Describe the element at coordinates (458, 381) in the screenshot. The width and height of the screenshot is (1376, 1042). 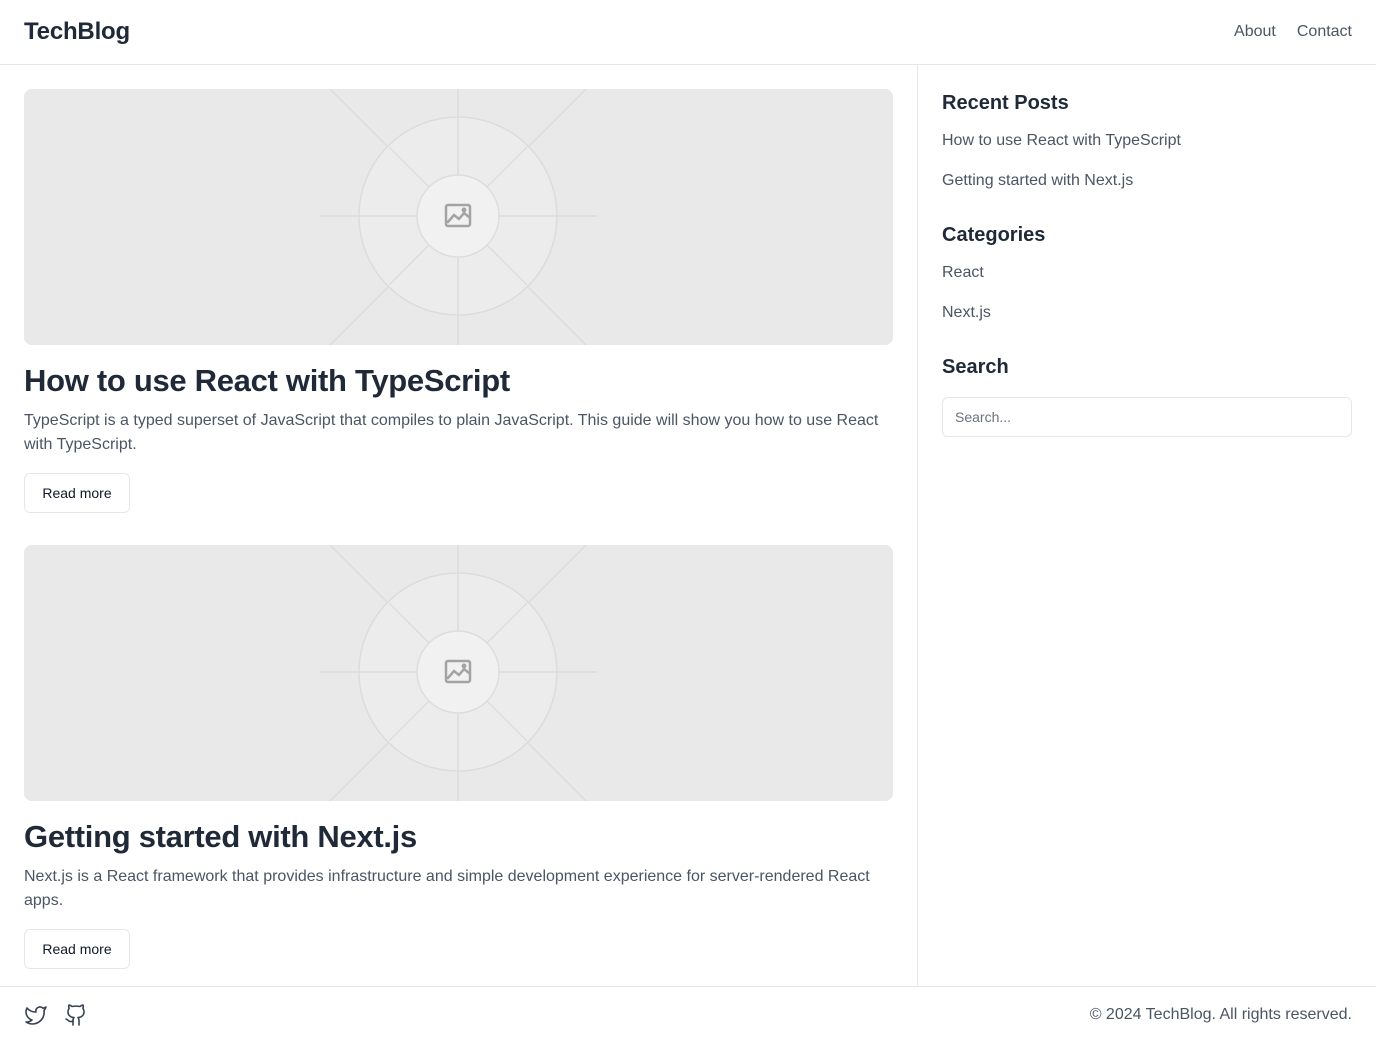
I see `post-title: How to use React with TypeScript` at that location.